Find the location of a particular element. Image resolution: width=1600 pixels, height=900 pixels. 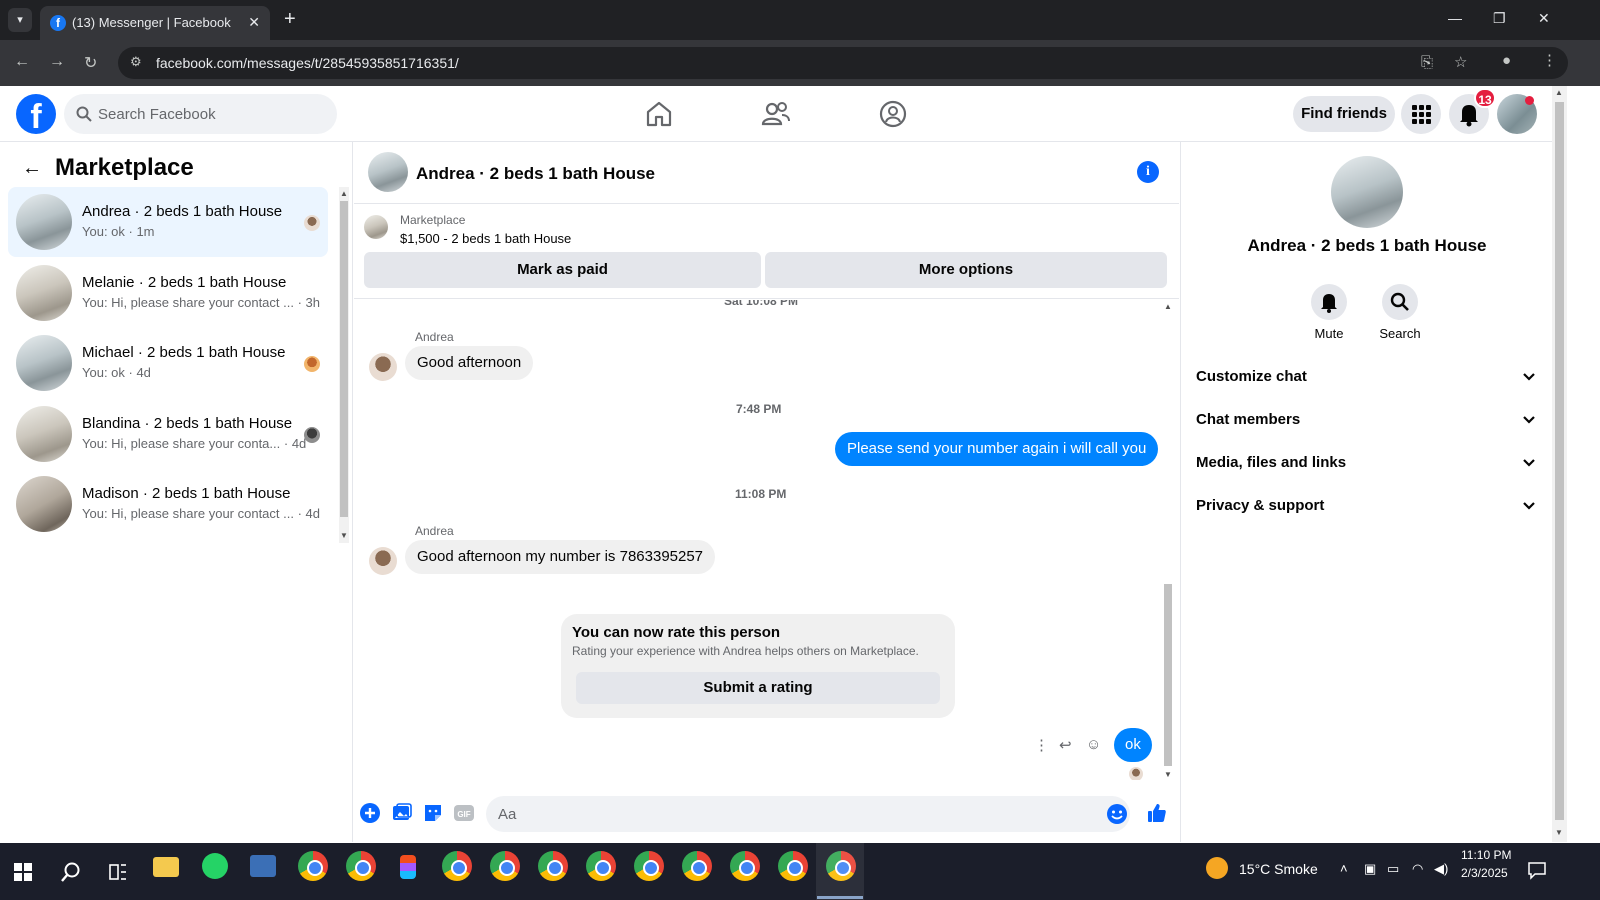

file-explorer-icon is located at coordinates (166, 867).